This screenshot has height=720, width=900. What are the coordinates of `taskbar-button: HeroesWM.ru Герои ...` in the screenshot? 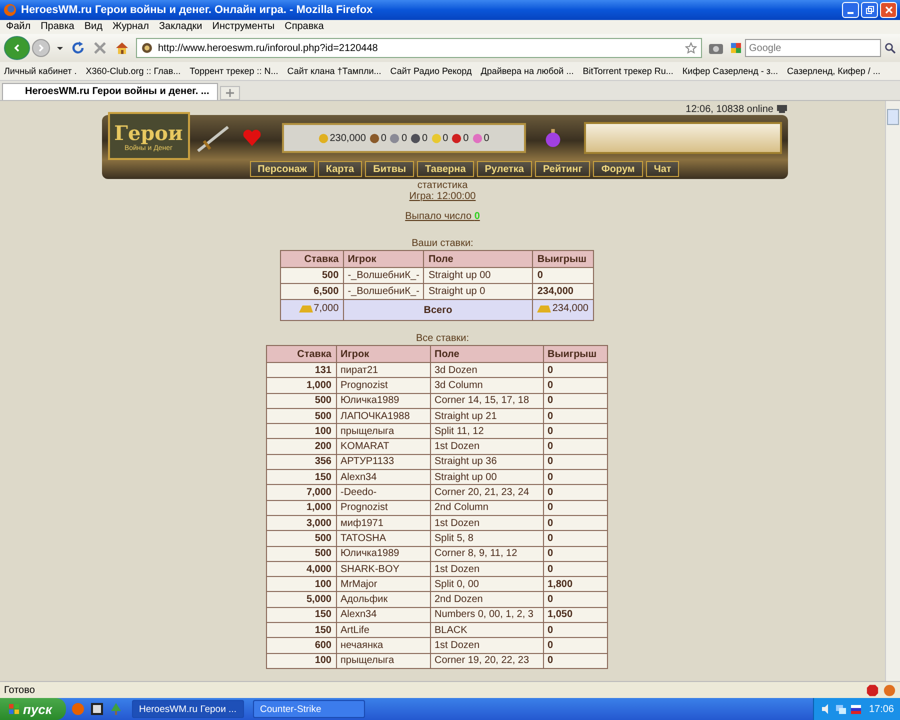 It's located at (188, 709).